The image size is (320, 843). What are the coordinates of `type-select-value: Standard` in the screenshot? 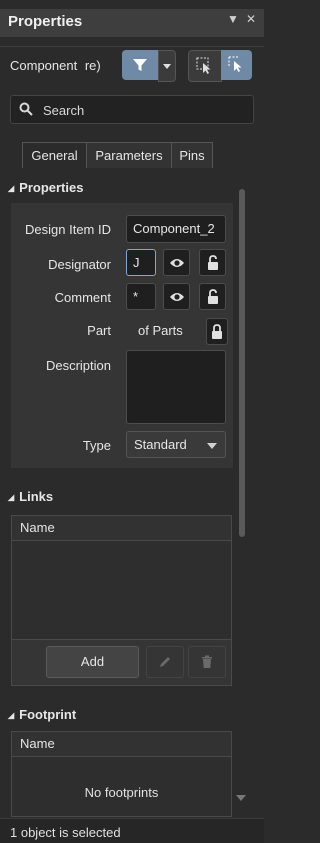 It's located at (160, 444).